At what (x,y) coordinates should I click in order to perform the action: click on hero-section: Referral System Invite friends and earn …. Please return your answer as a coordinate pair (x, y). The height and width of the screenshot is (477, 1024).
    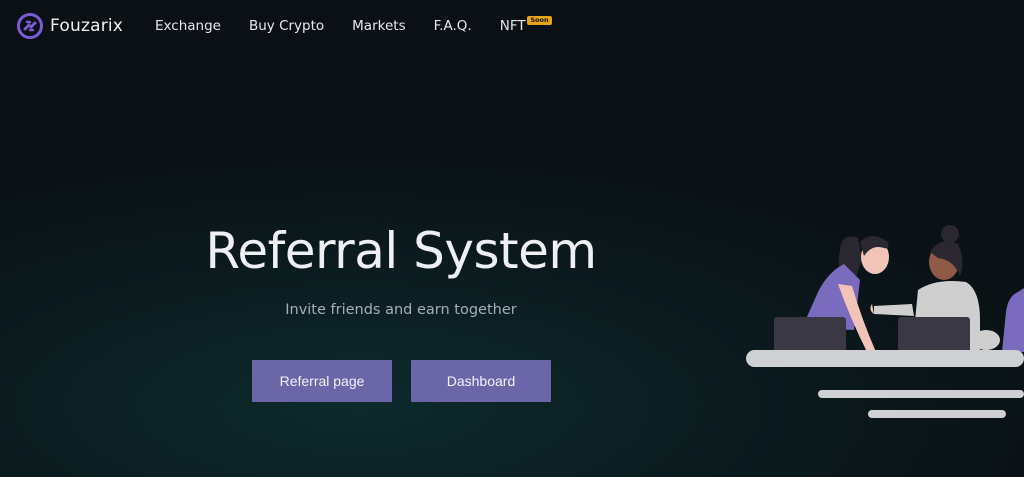
    Looking at the image, I should click on (401, 269).